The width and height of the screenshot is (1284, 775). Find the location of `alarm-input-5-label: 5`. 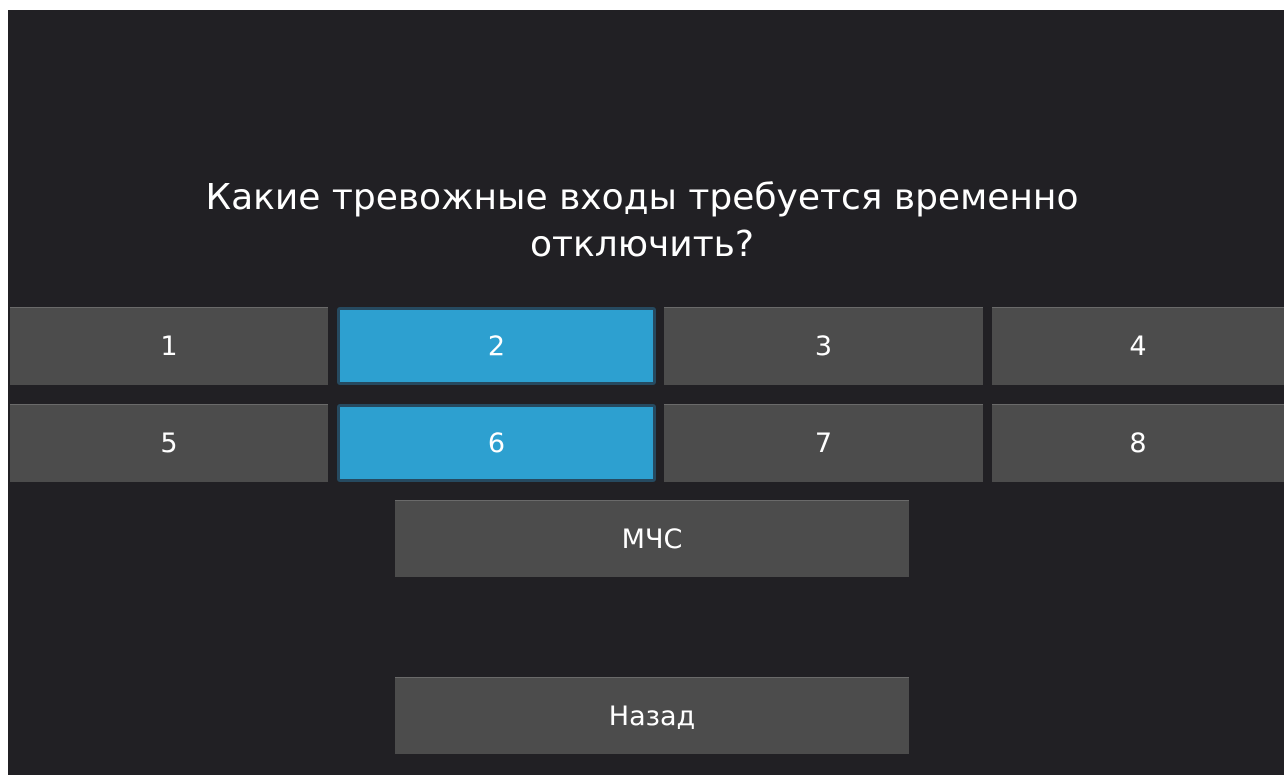

alarm-input-5-label: 5 is located at coordinates (169, 443).